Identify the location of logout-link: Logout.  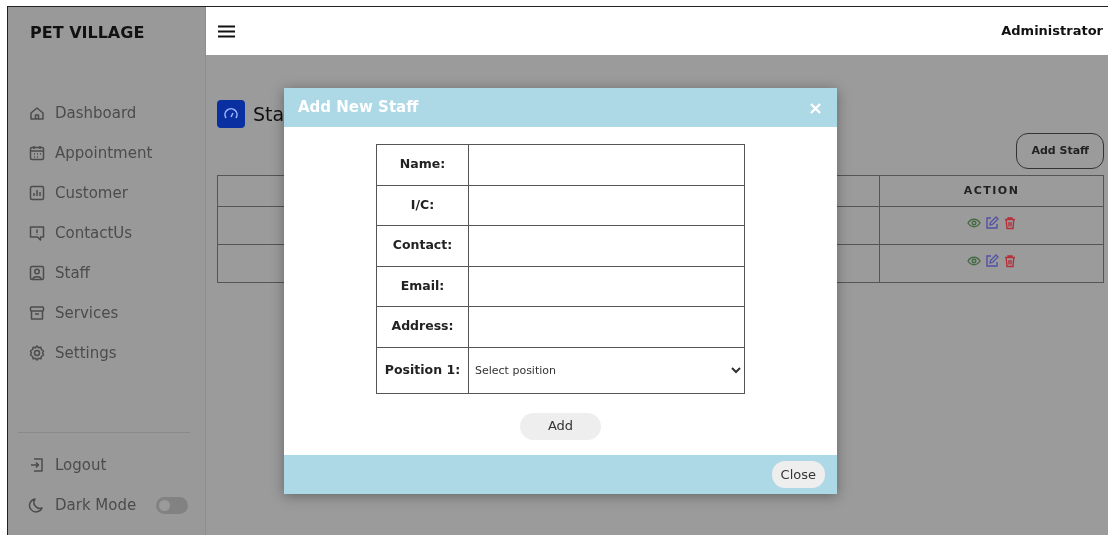
(81, 465).